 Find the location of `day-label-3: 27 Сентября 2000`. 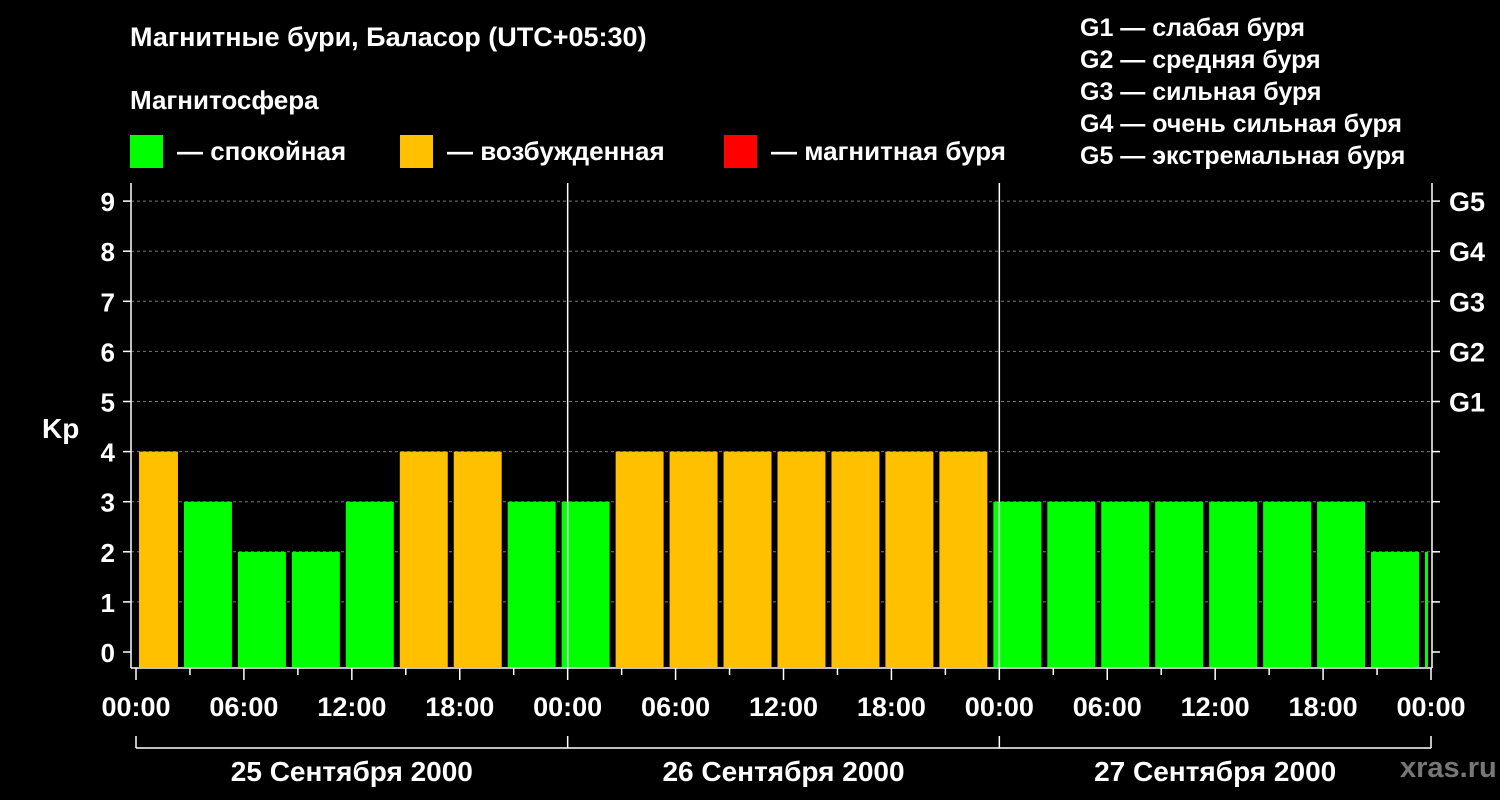

day-label-3: 27 Сентября 2000 is located at coordinates (1215, 771).